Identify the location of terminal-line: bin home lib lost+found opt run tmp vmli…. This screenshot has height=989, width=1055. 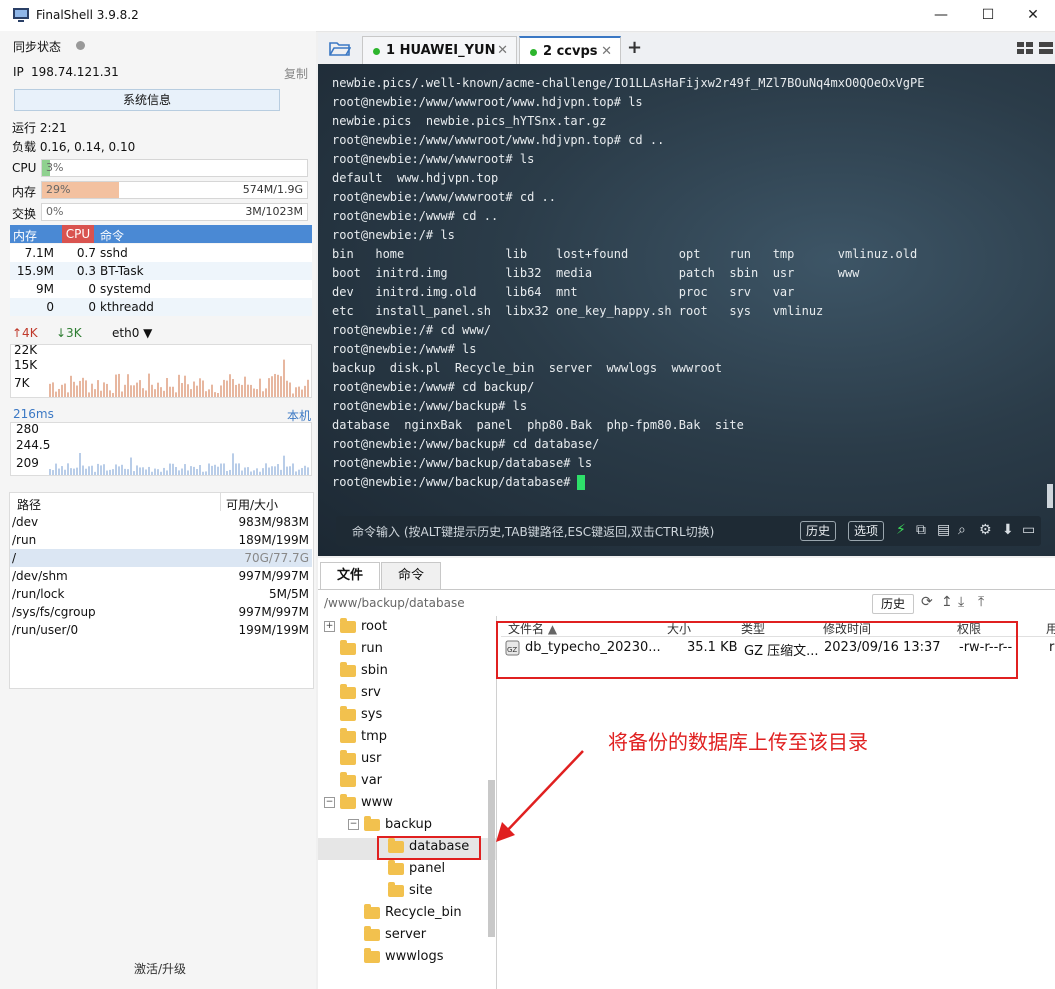
(625, 254).